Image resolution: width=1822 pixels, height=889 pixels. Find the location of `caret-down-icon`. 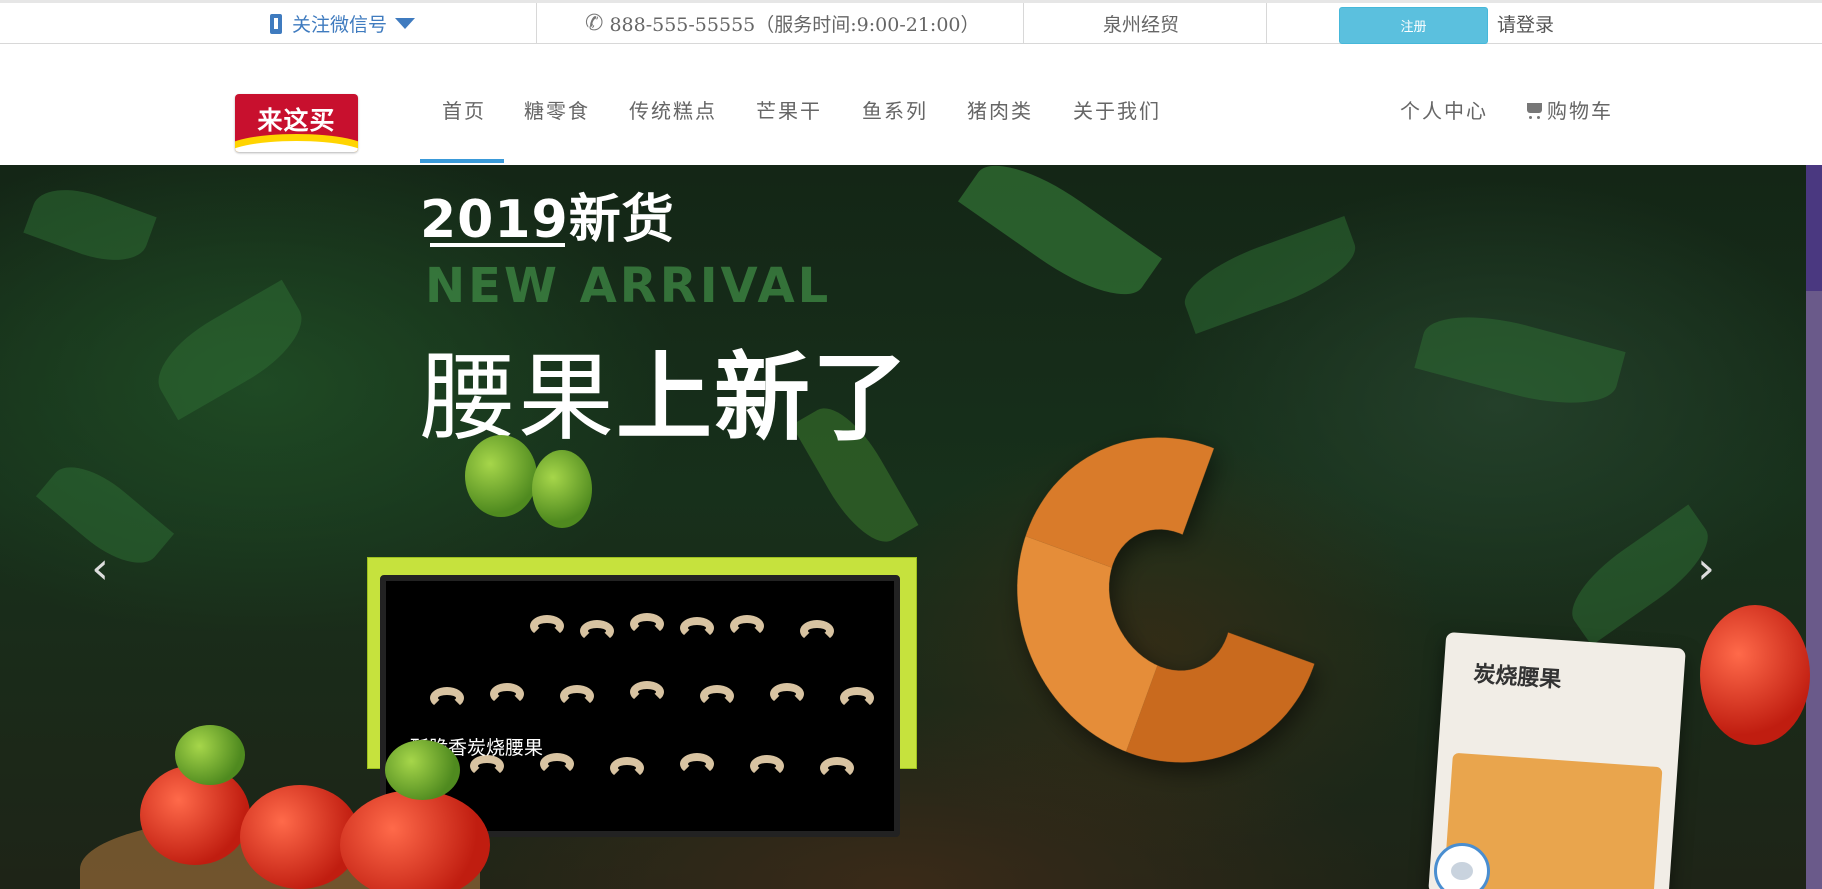

caret-down-icon is located at coordinates (405, 23).